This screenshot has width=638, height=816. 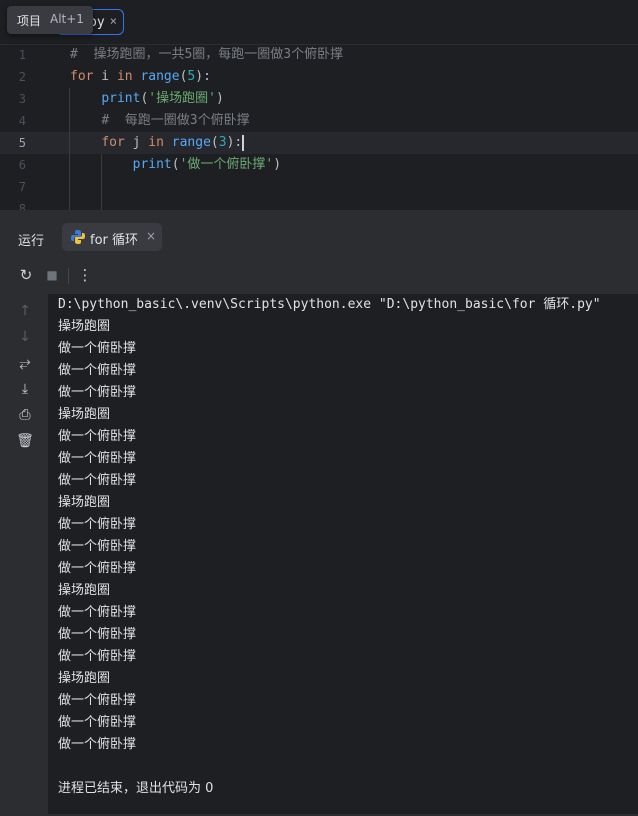 What do you see at coordinates (85, 275) in the screenshot?
I see `more-options-icon: ⋮` at bounding box center [85, 275].